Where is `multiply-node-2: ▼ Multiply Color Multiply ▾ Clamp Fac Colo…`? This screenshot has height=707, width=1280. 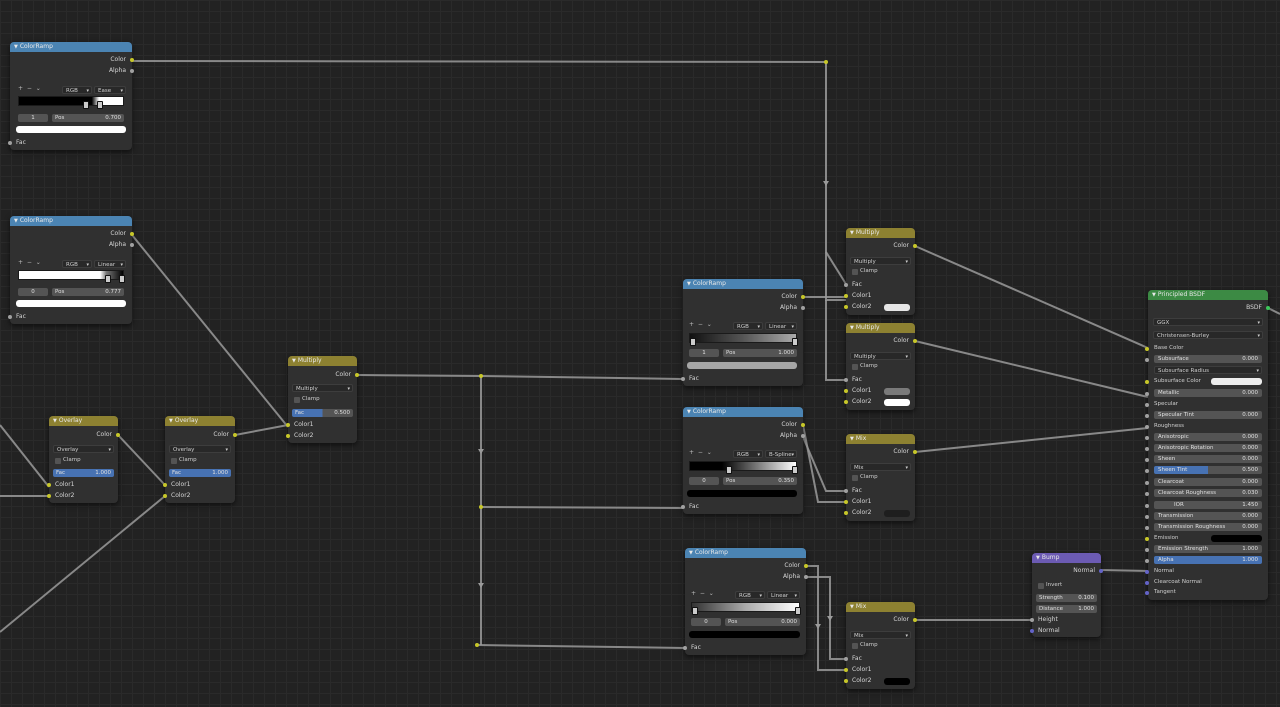
multiply-node-2: ▼ Multiply Color Multiply ▾ Clamp Fac Colo… is located at coordinates (880, 366).